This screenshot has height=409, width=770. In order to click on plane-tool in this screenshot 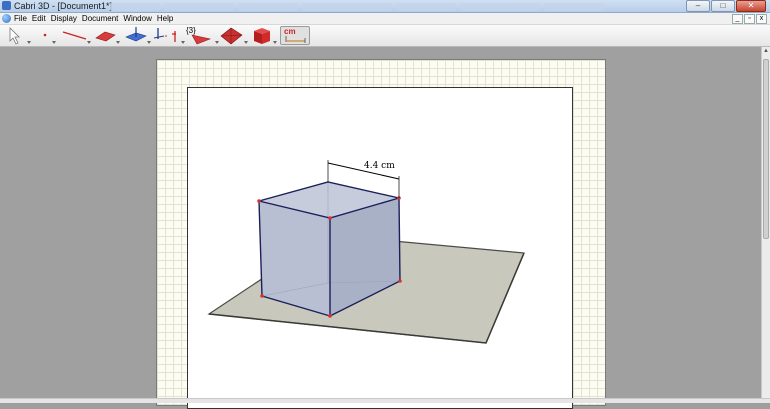, I will do `click(137, 35)`.